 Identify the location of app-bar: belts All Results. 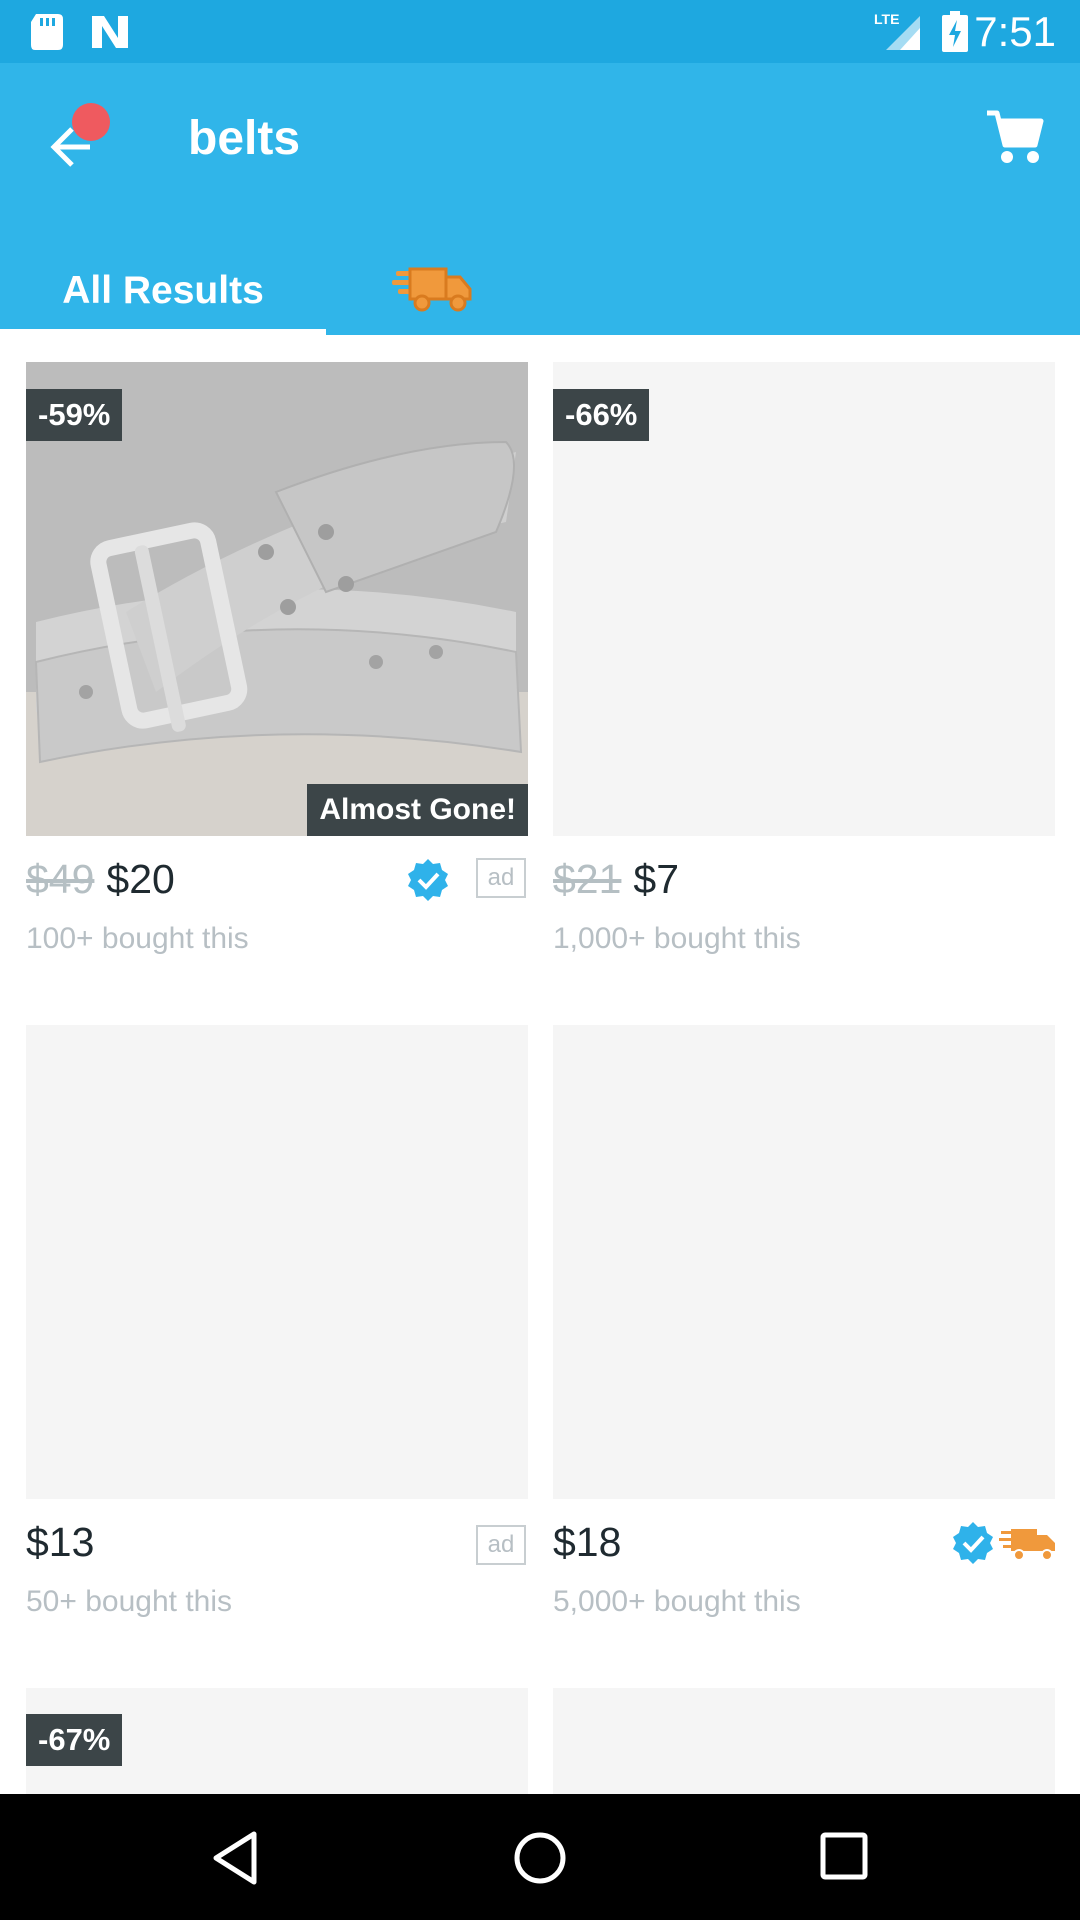
(540, 199).